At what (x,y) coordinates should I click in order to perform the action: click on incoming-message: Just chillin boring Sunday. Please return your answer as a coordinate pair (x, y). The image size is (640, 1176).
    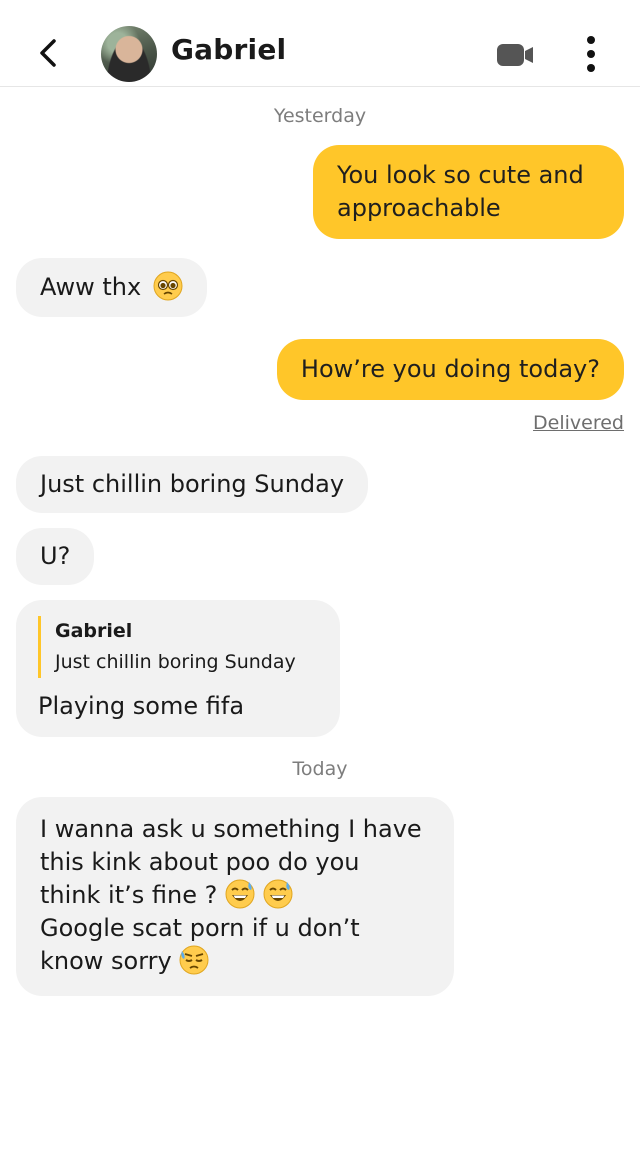
    Looking at the image, I should click on (192, 484).